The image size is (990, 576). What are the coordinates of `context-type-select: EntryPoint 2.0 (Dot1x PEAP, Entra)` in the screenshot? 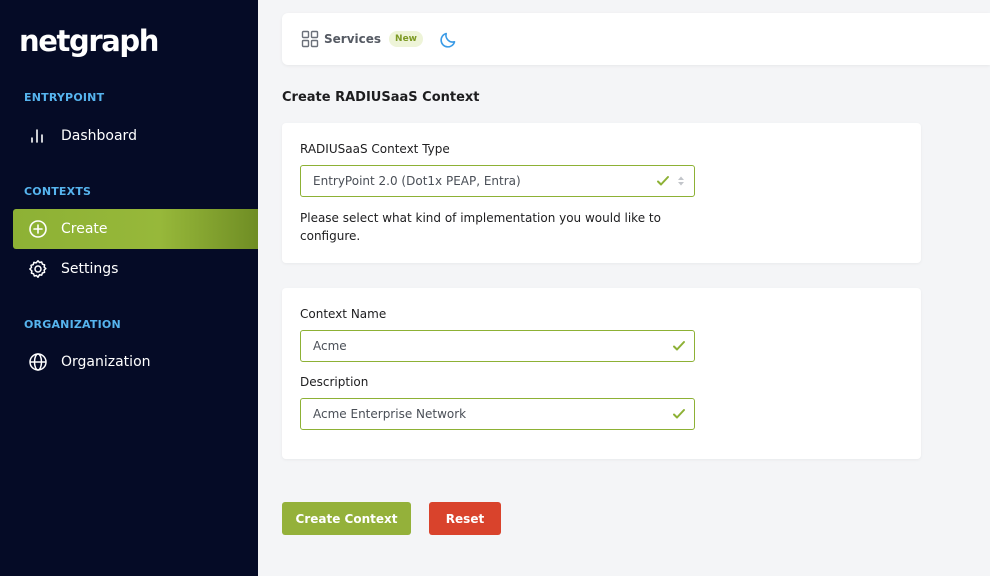 It's located at (497, 181).